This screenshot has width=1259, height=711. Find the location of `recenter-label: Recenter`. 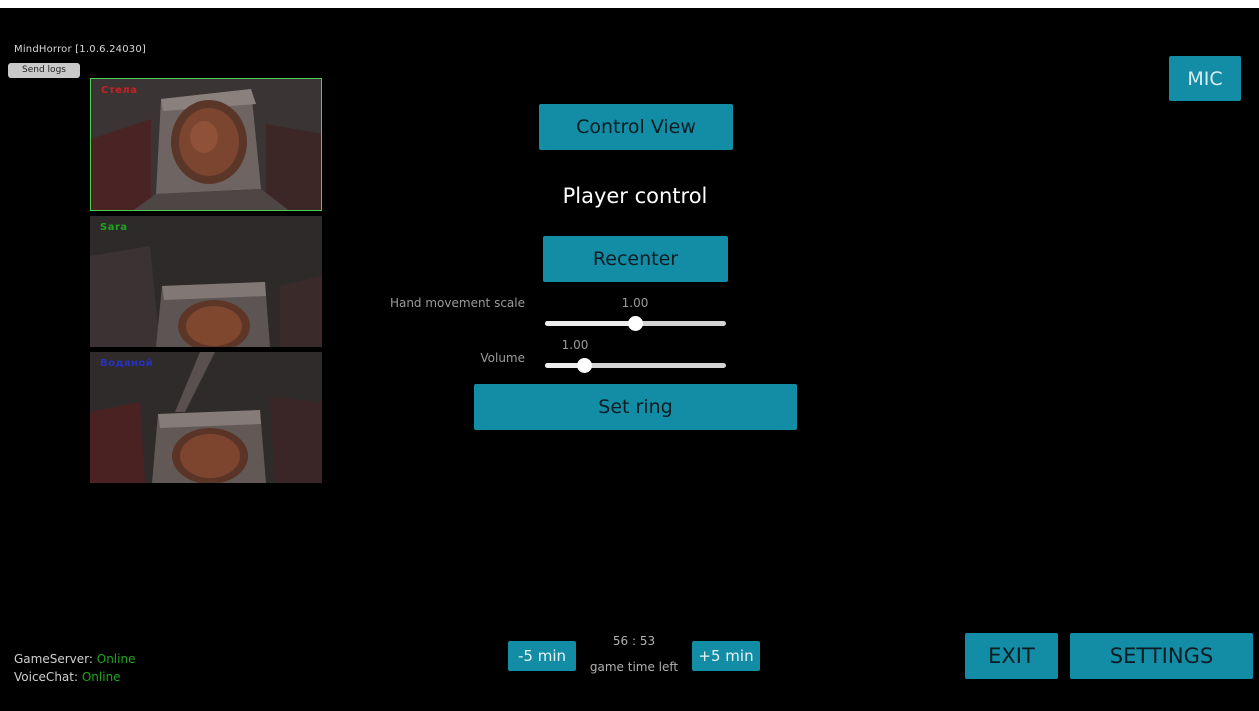

recenter-label: Recenter is located at coordinates (635, 259).